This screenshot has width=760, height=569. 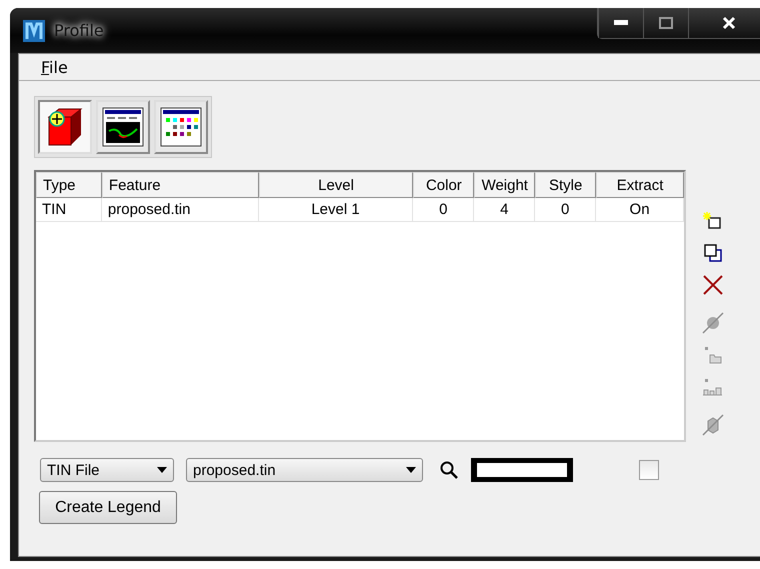 What do you see at coordinates (505, 210) in the screenshot?
I see `table-cell: 4` at bounding box center [505, 210].